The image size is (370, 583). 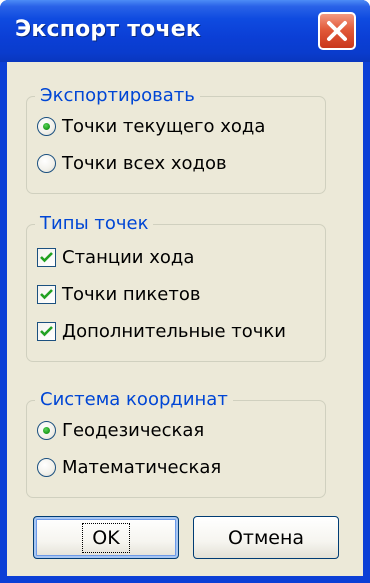 What do you see at coordinates (164, 126) in the screenshot?
I see `radio-current-traverse-label: Точки текущего хода` at bounding box center [164, 126].